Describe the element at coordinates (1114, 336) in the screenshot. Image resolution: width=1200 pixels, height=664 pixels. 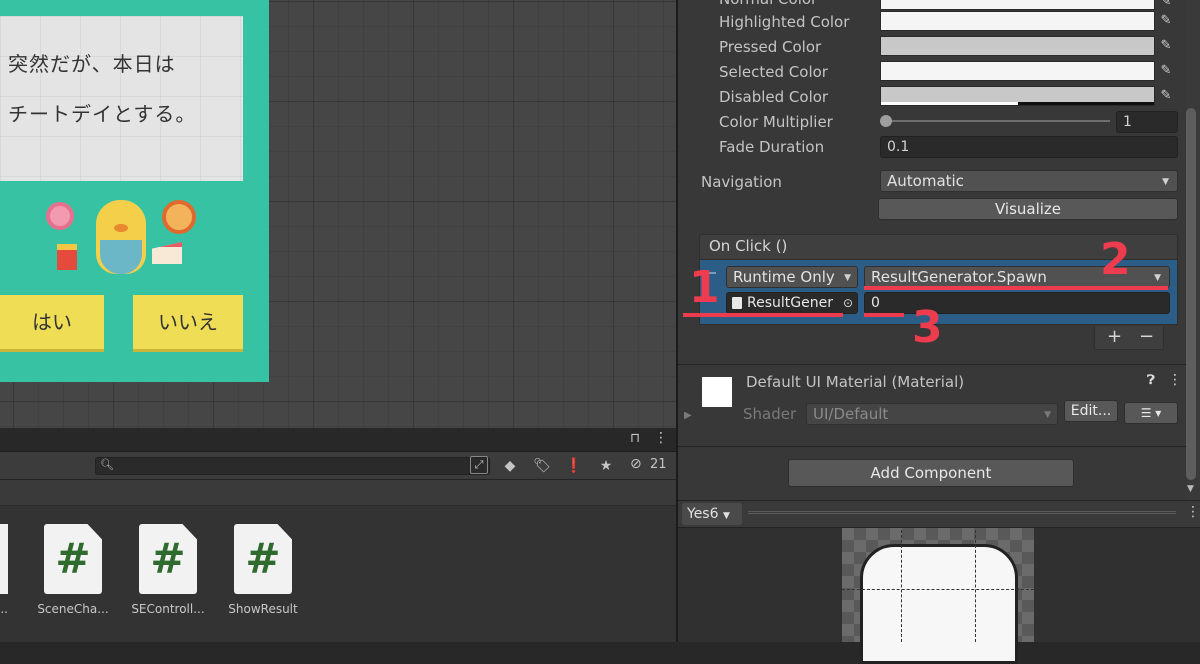
I see `add-listener-button: +` at that location.